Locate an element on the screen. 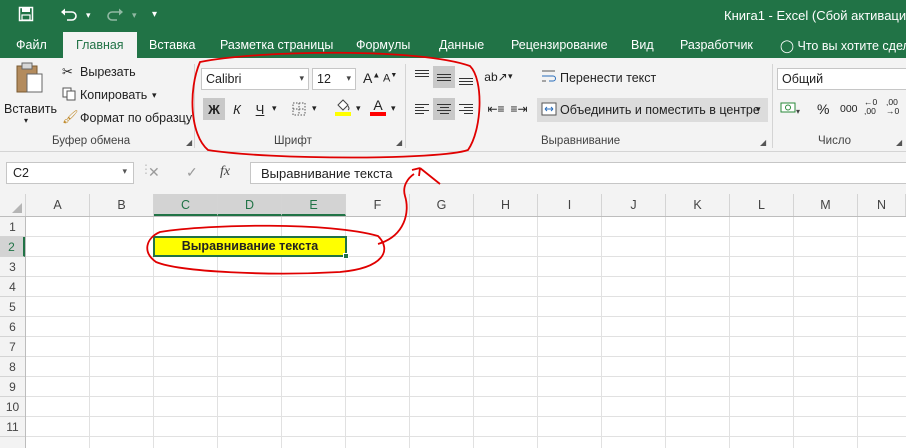 This screenshot has height=448, width=906. column-header: I is located at coordinates (570, 205).